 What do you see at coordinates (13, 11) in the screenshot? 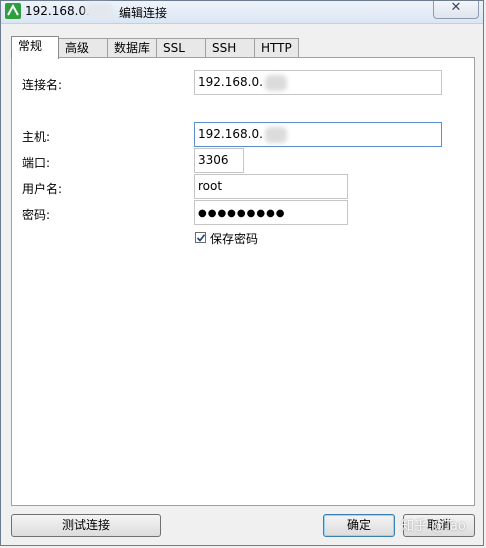
I see `app-icon` at bounding box center [13, 11].